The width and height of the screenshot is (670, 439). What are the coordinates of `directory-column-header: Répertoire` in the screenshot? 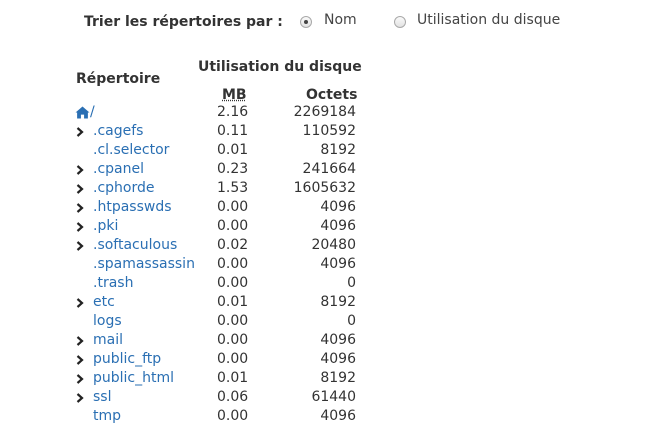 It's located at (118, 79).